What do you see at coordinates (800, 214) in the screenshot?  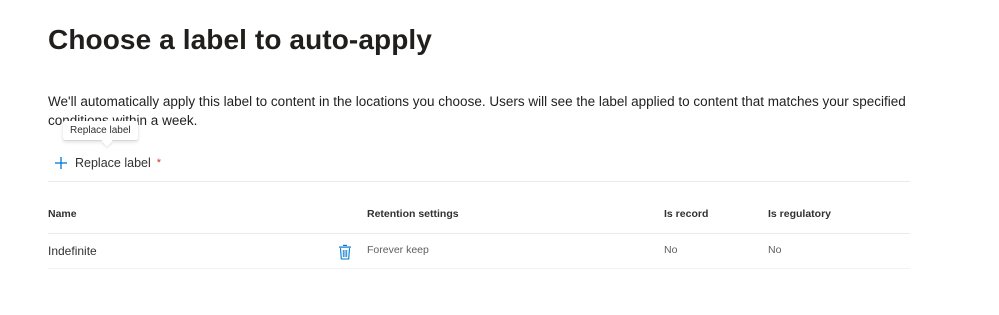 I see `column-header-is-regulatory: Is regulatory` at bounding box center [800, 214].